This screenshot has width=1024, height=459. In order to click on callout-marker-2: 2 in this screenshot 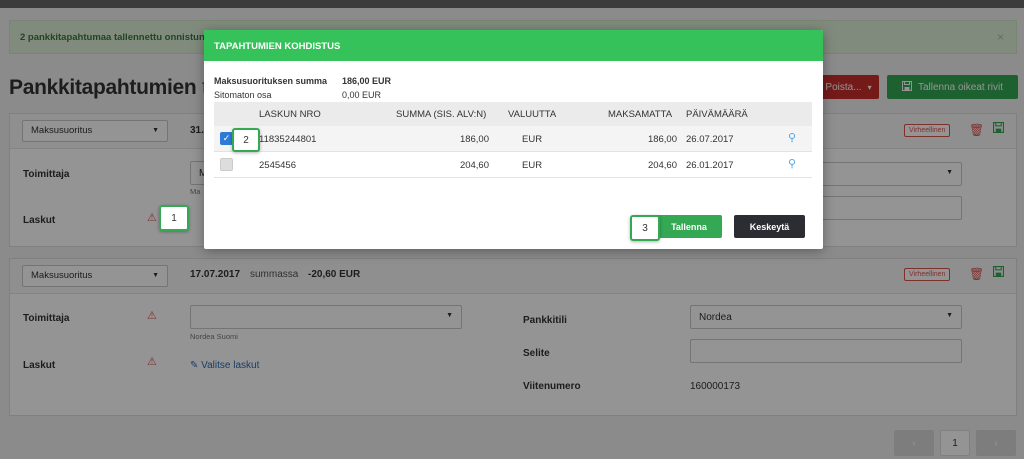, I will do `click(246, 140)`.